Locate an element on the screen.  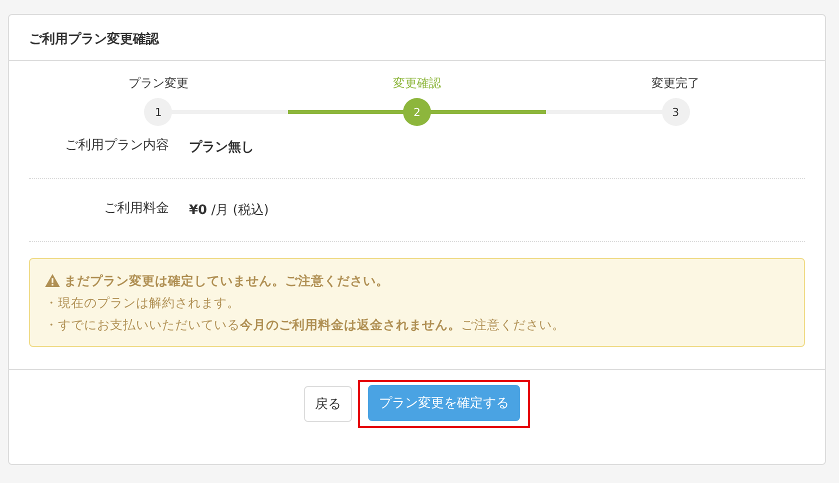
step-circle: 1 is located at coordinates (158, 112).